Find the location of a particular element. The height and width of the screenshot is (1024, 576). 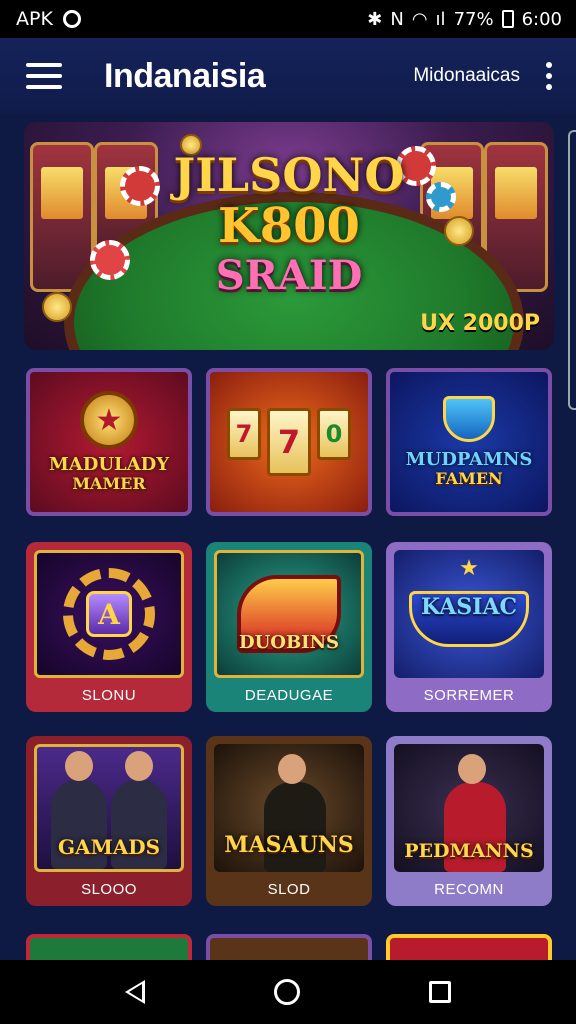

status-time: 6:00 is located at coordinates (541, 19).